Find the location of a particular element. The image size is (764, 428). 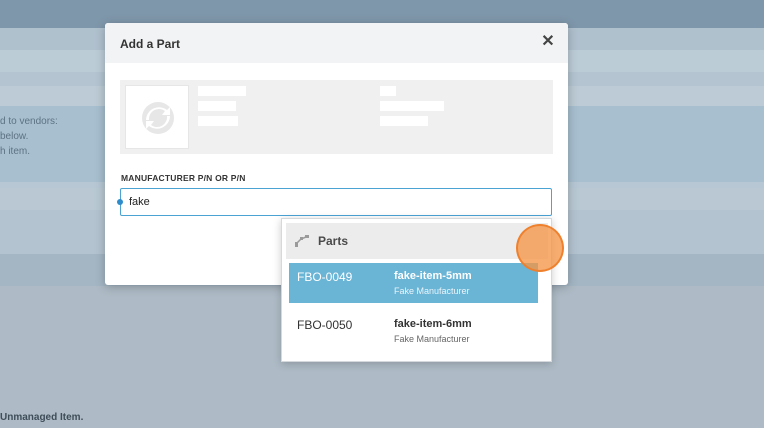

part-option-pn: FBO-0050 is located at coordinates (325, 325).